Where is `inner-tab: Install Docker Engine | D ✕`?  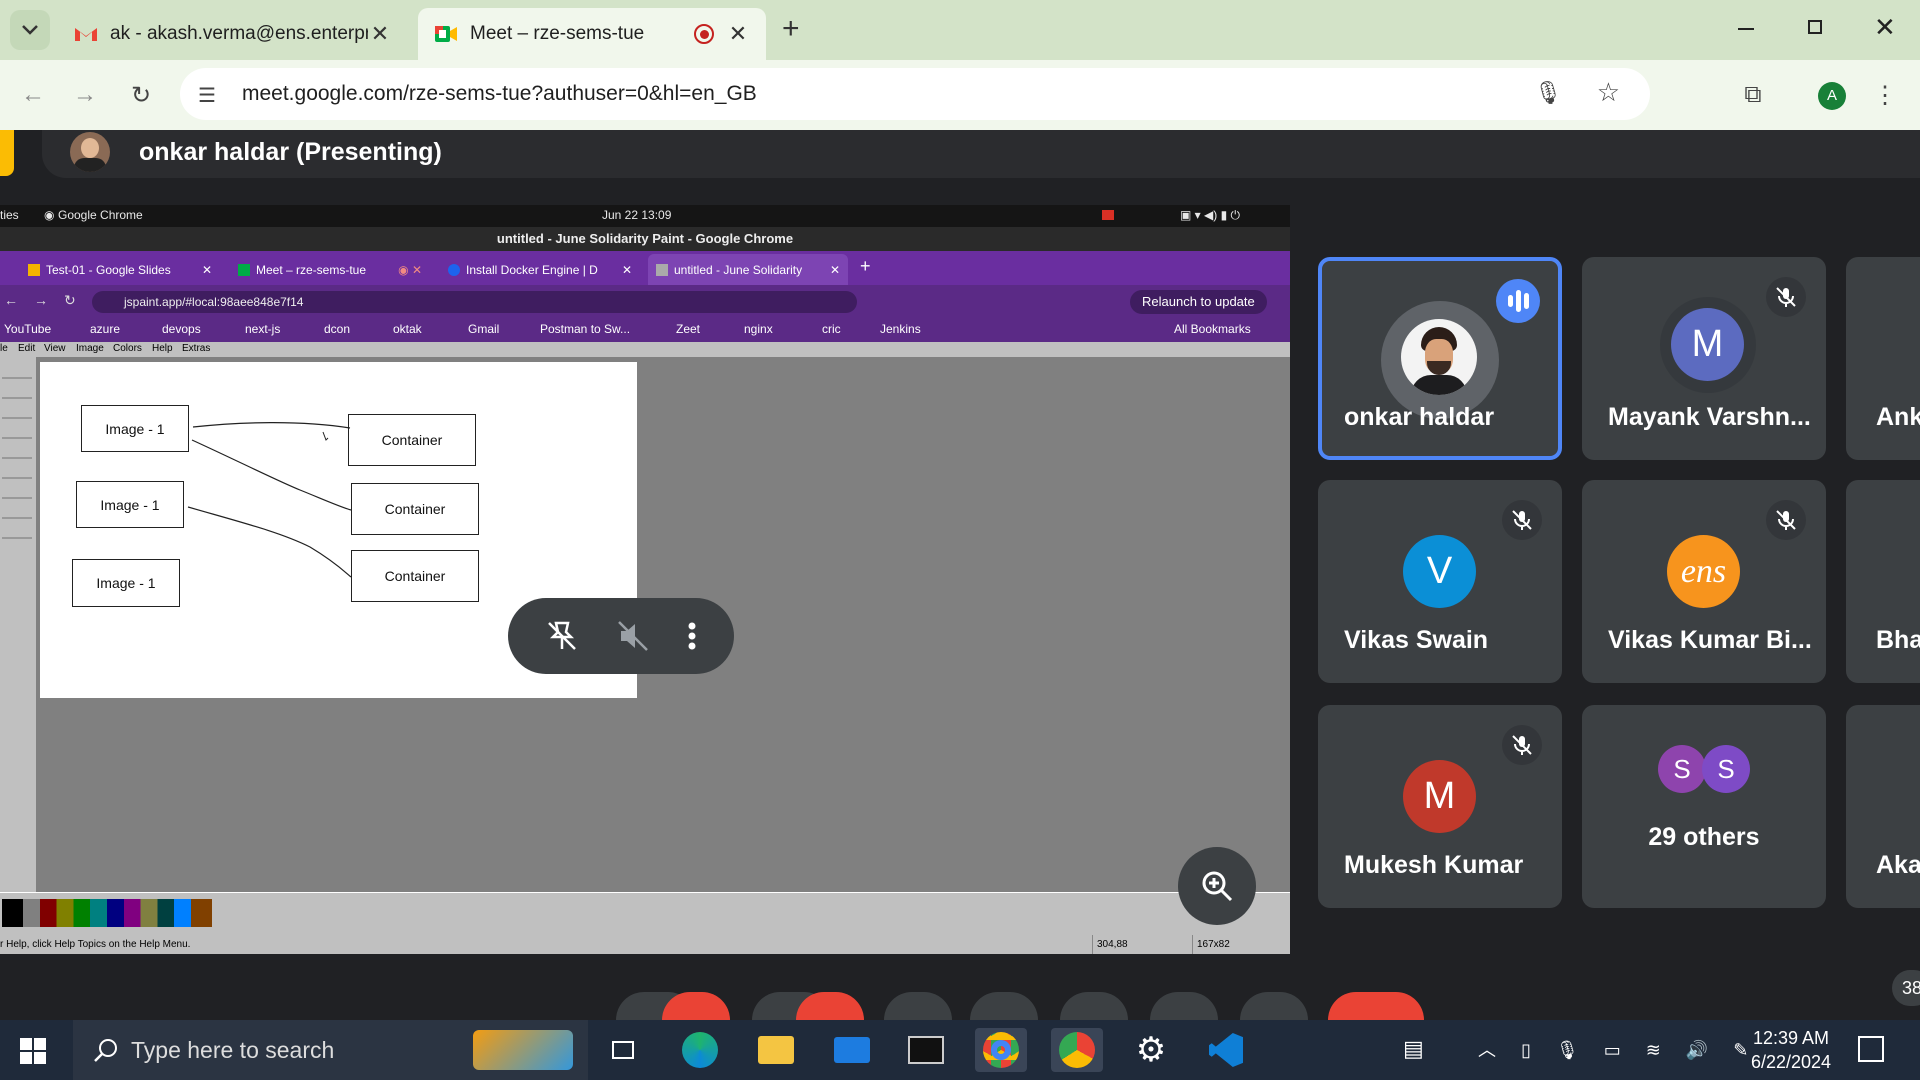 inner-tab: Install Docker Engine | D ✕ is located at coordinates (540, 269).